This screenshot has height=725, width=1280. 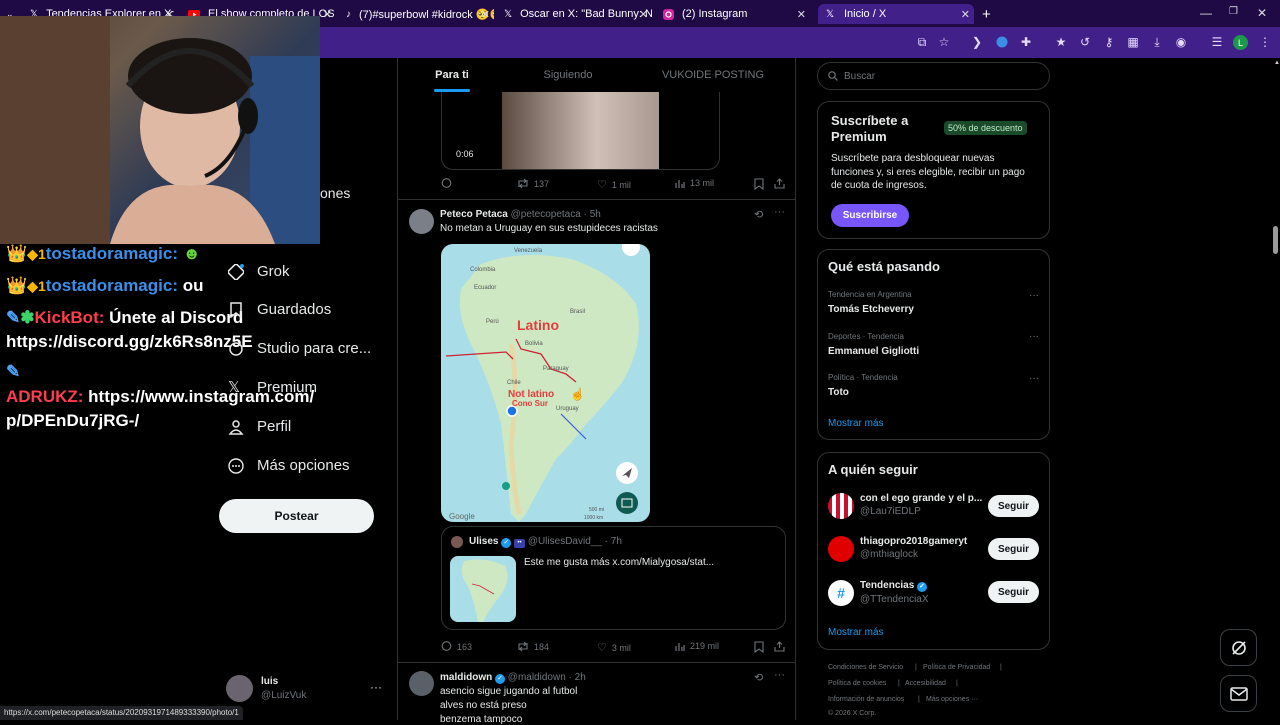 I want to click on new-tab-button: +, so click(x=989, y=14).